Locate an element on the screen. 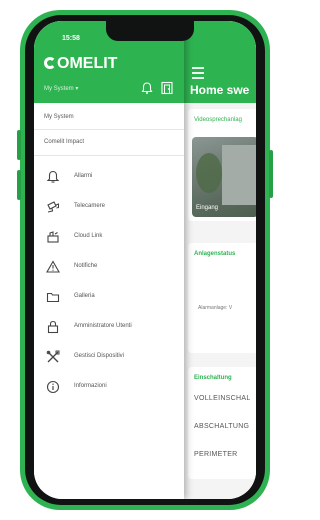 The height and width of the screenshot is (520, 320). warning-icon is located at coordinates (53, 266).